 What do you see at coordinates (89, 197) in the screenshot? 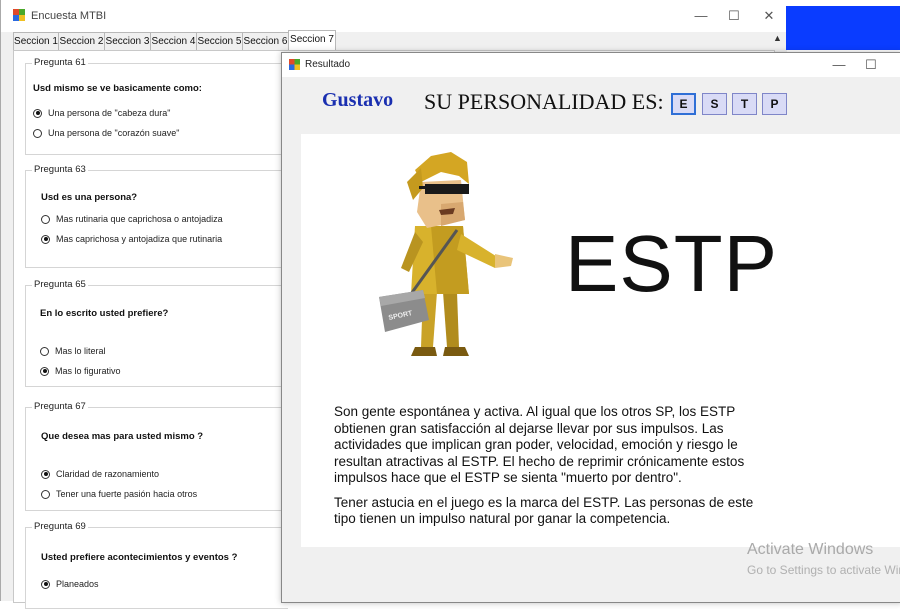
I see `question-text: Usd es una persona?` at bounding box center [89, 197].